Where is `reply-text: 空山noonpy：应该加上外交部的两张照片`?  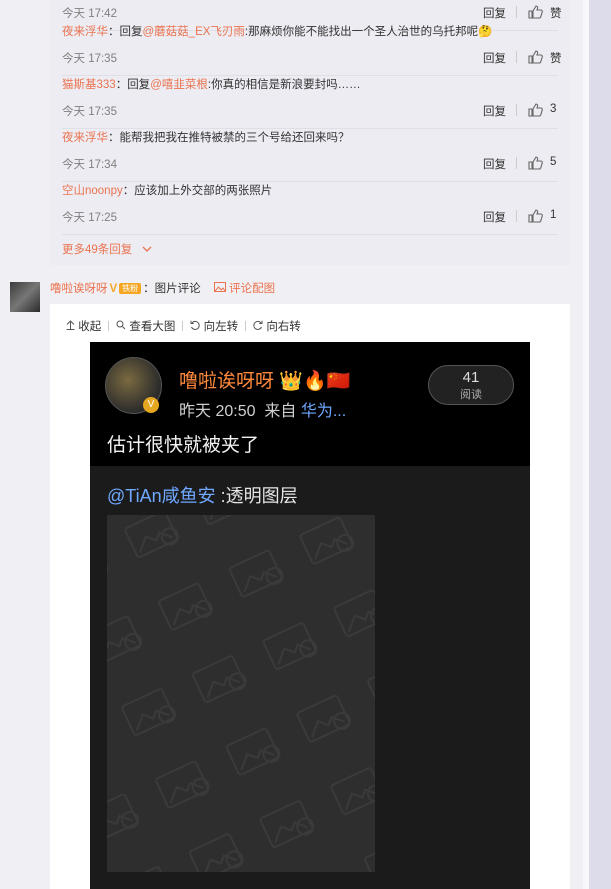
reply-text: 空山noonpy：应该加上外交部的两张照片 is located at coordinates (167, 190).